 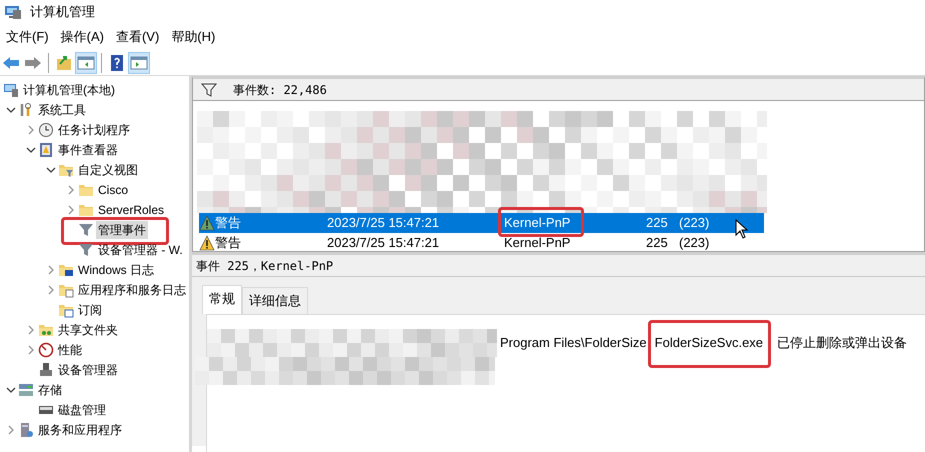 What do you see at coordinates (26, 430) in the screenshot?
I see `server-icon` at bounding box center [26, 430].